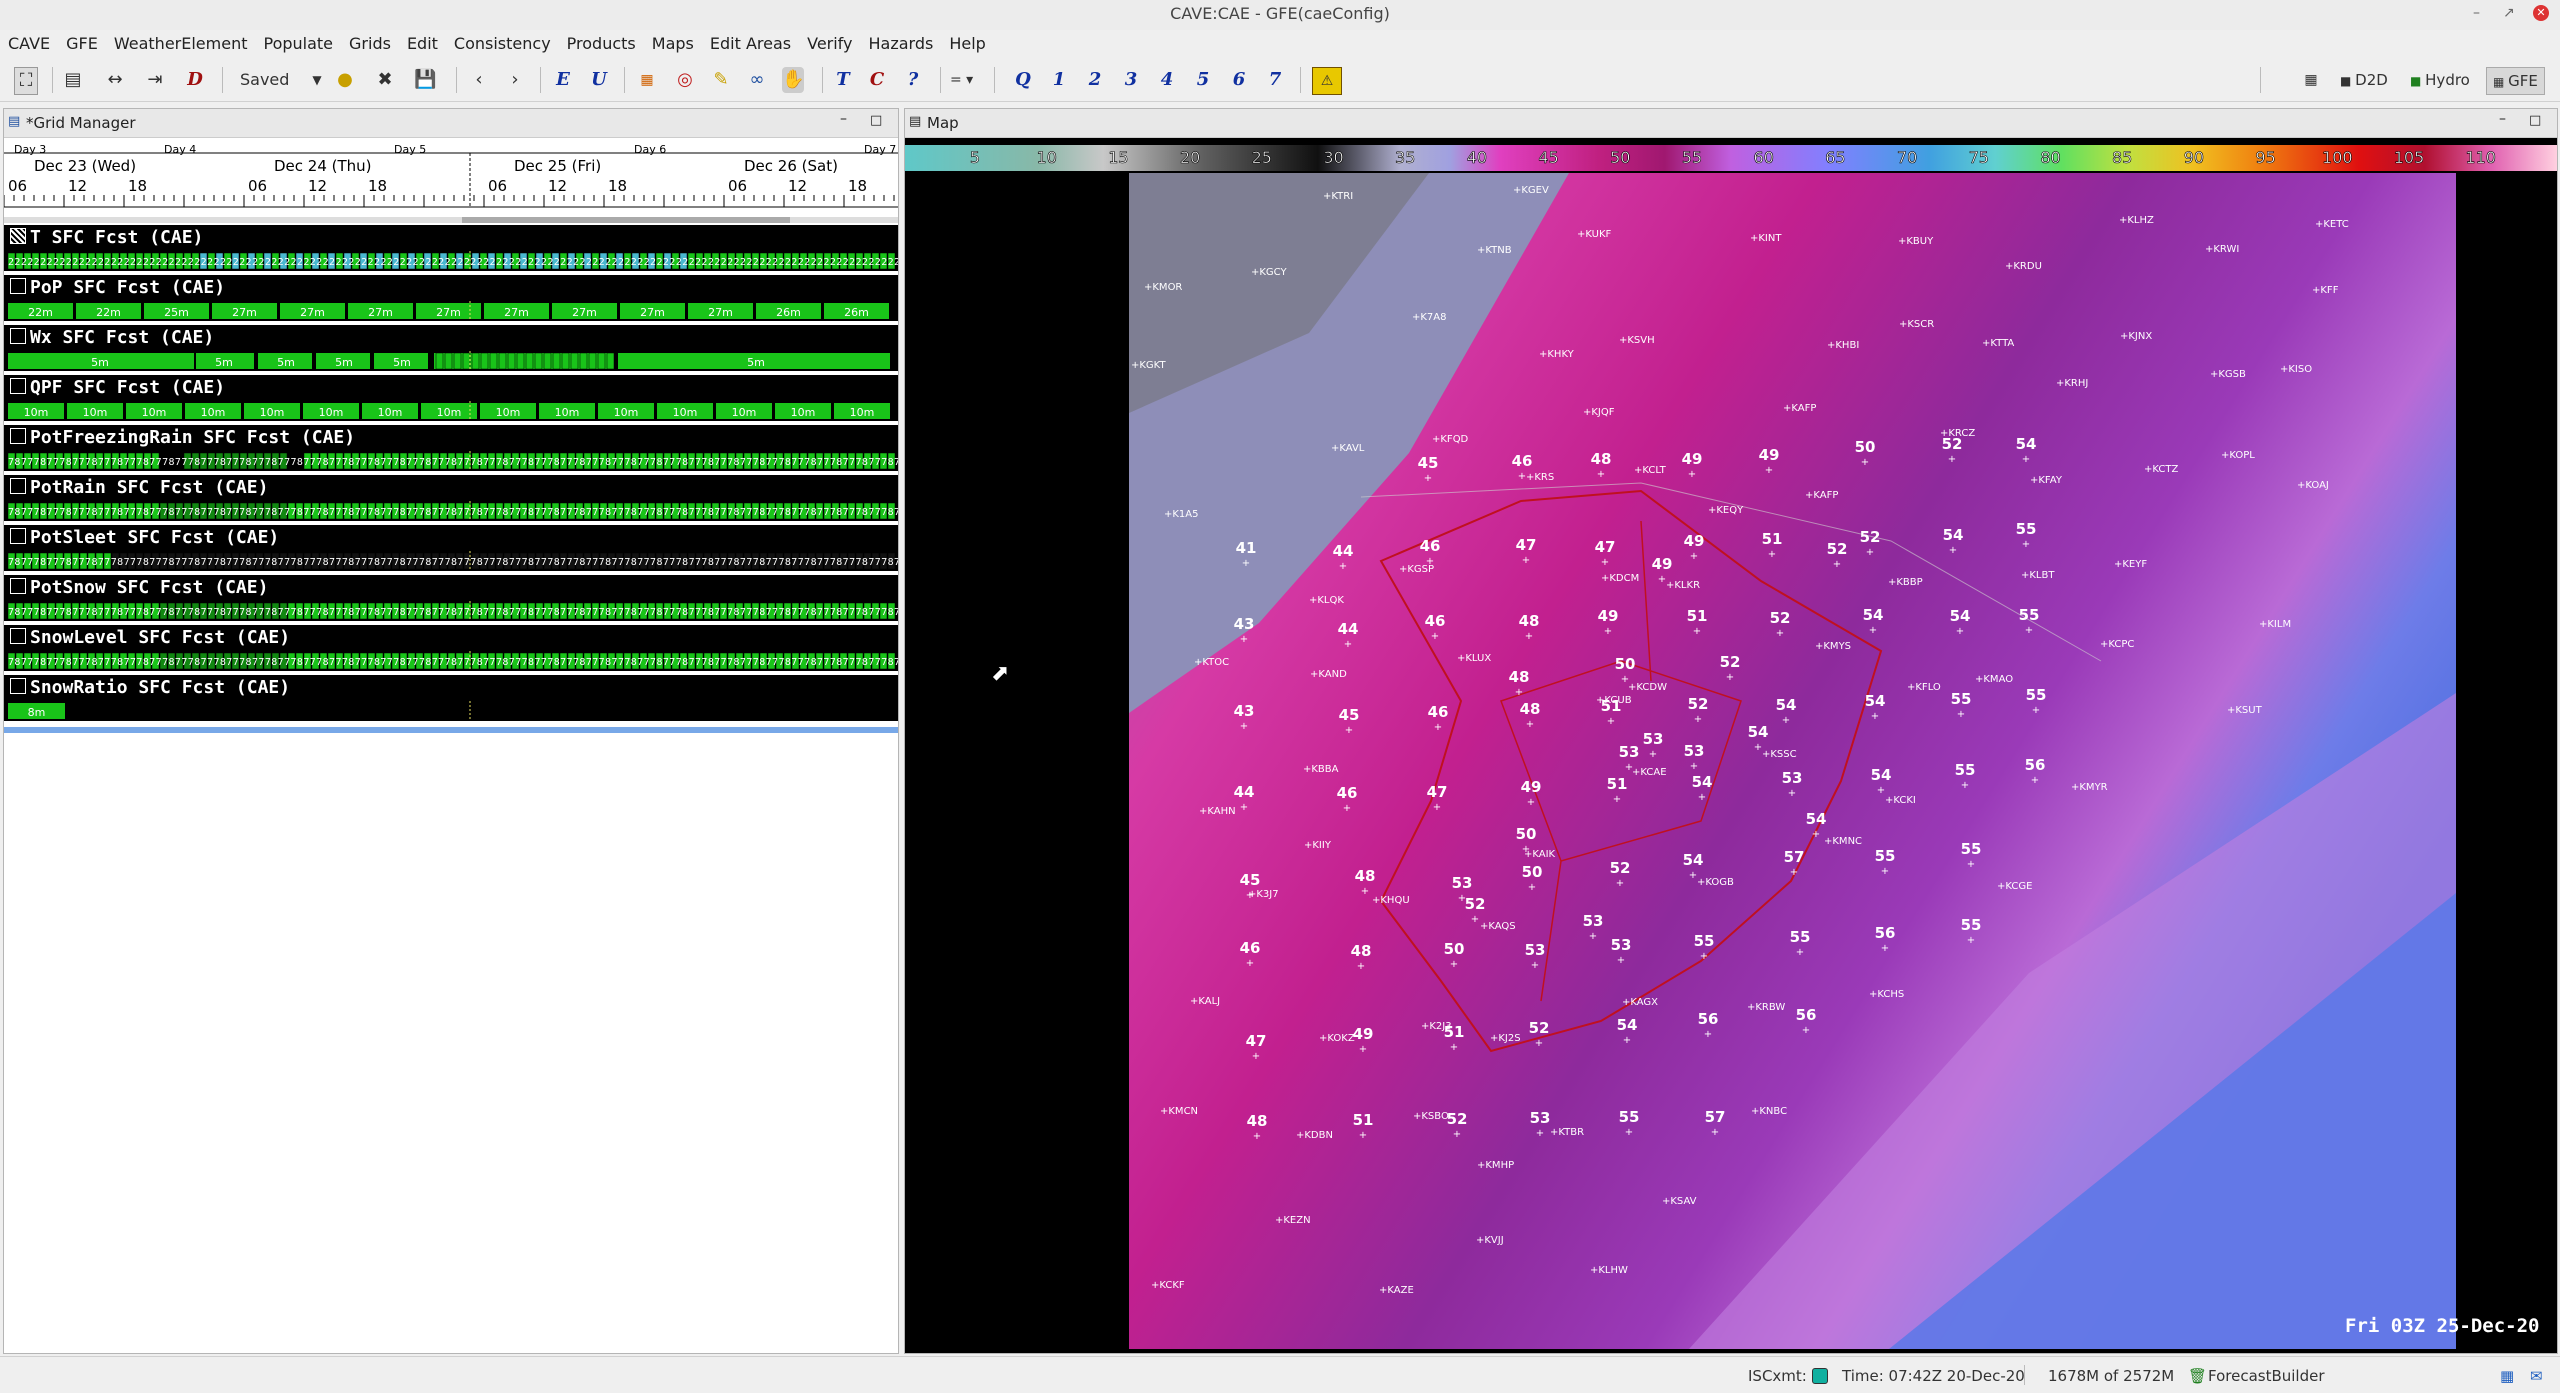  Describe the element at coordinates (2072, 383) in the screenshot. I see `station-marker: +KRHJ` at that location.